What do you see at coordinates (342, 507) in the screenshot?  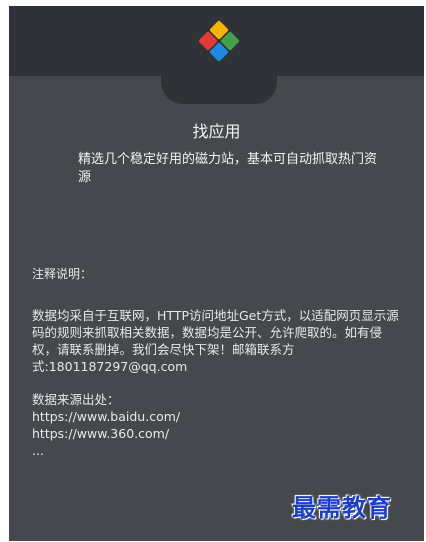 I see `watermark: 最需教育` at bounding box center [342, 507].